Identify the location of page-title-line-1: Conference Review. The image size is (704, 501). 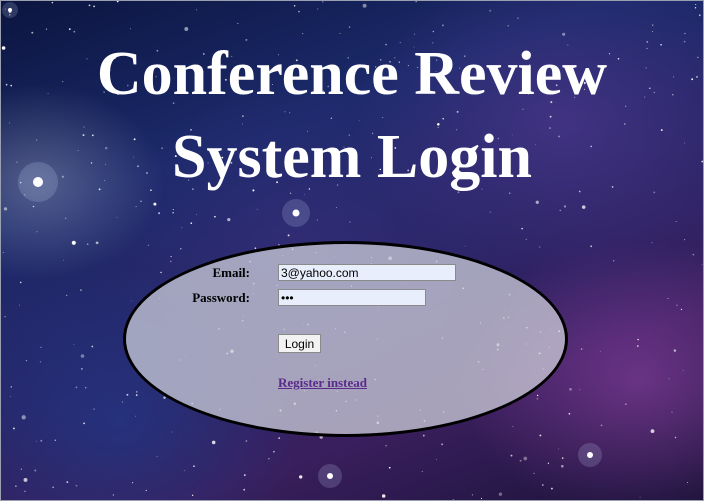
(352, 74).